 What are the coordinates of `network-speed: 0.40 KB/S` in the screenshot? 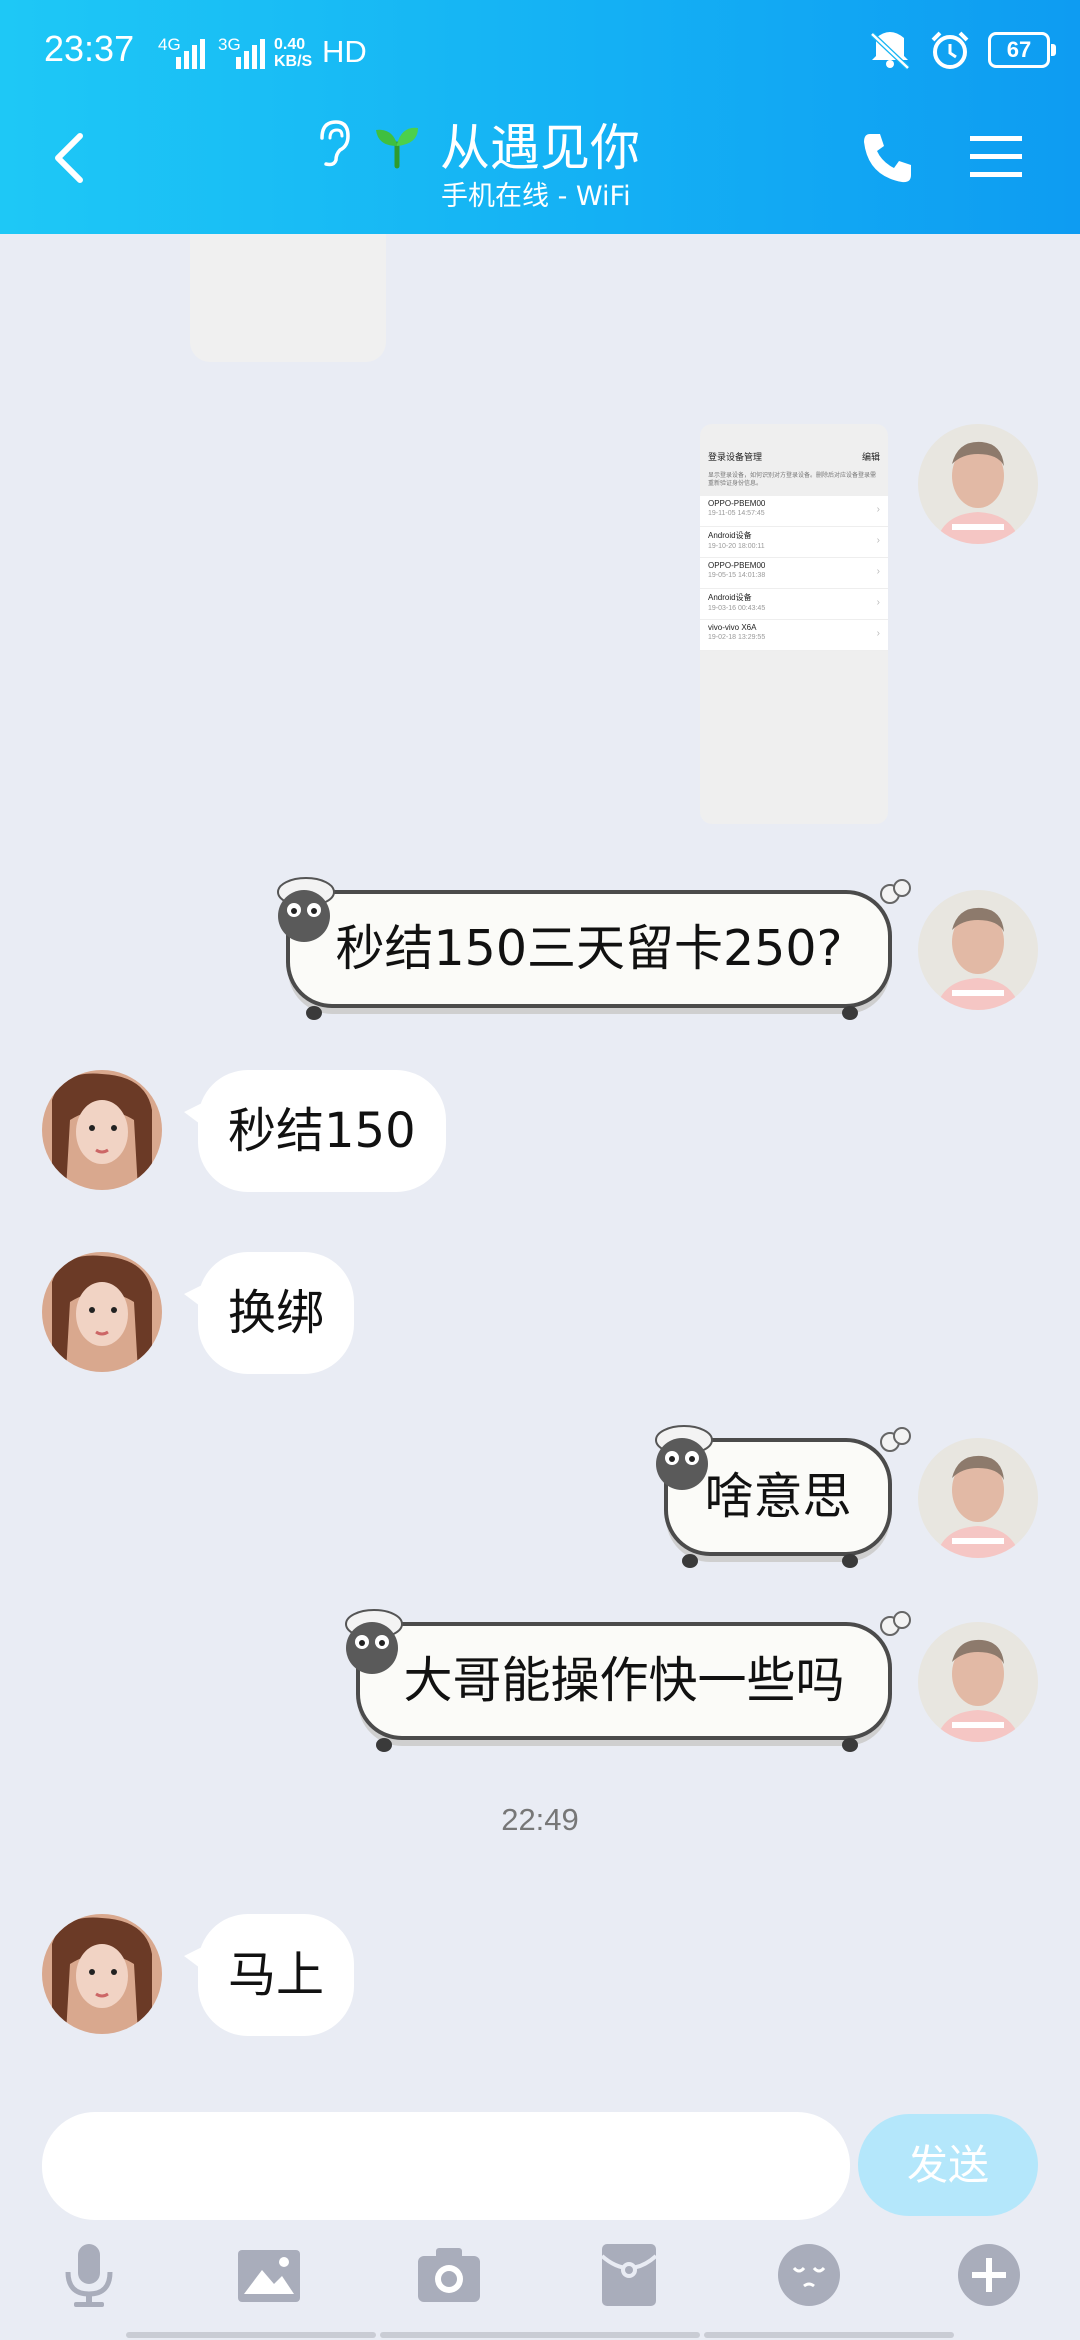 It's located at (293, 53).